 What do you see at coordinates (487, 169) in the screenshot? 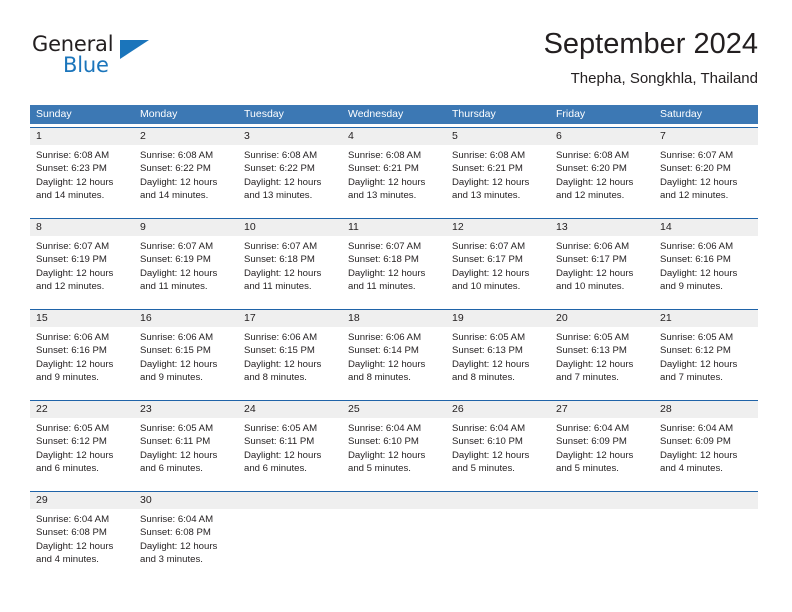
I see `sunset-text: Sunset: 6:21 PM` at bounding box center [487, 169].